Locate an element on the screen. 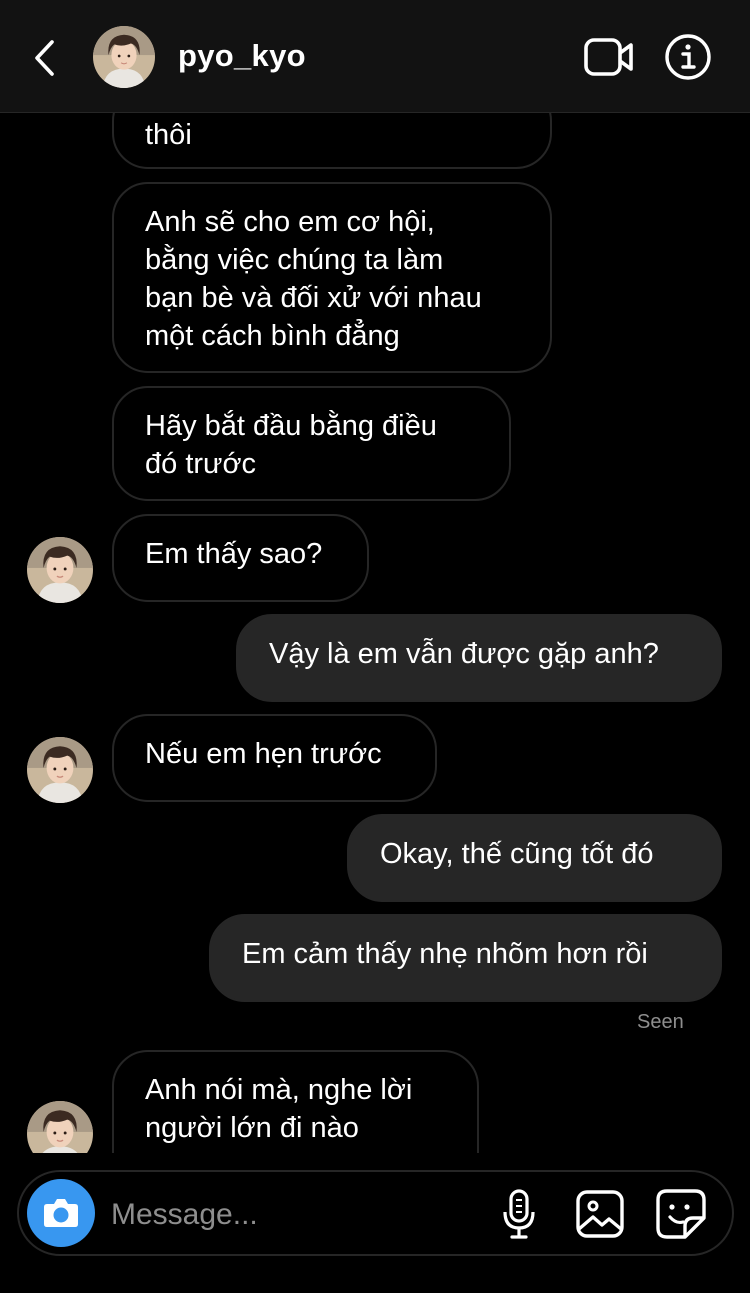 This screenshot has height=1293, width=750. message-input is located at coordinates (296, 1215).